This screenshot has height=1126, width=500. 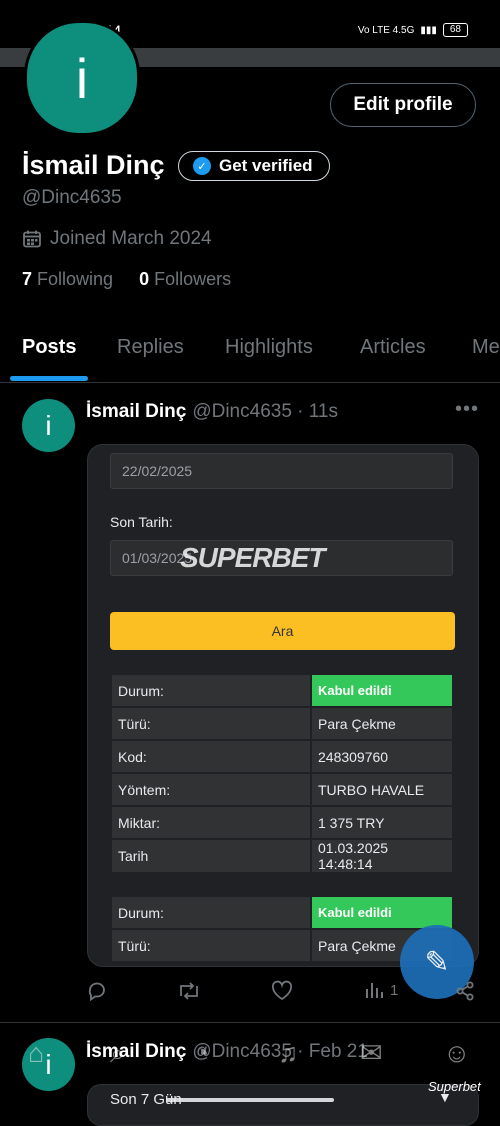 I want to click on post-actions: 1, so click(x=286, y=994).